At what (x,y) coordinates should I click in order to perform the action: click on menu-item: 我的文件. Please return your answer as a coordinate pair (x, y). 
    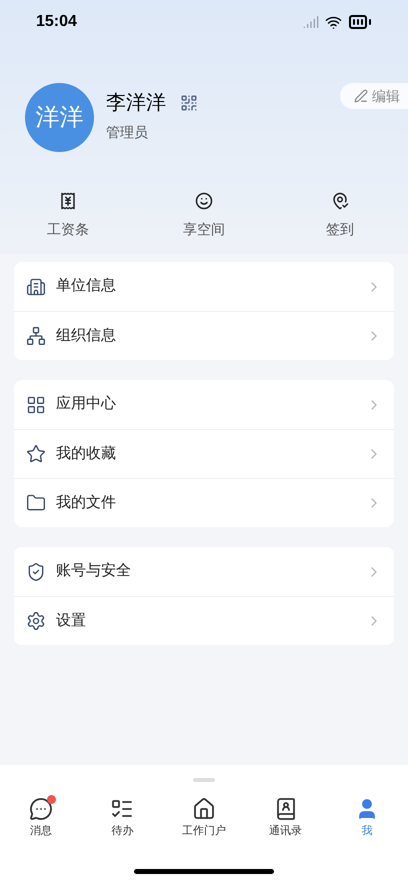
    Looking at the image, I should click on (204, 502).